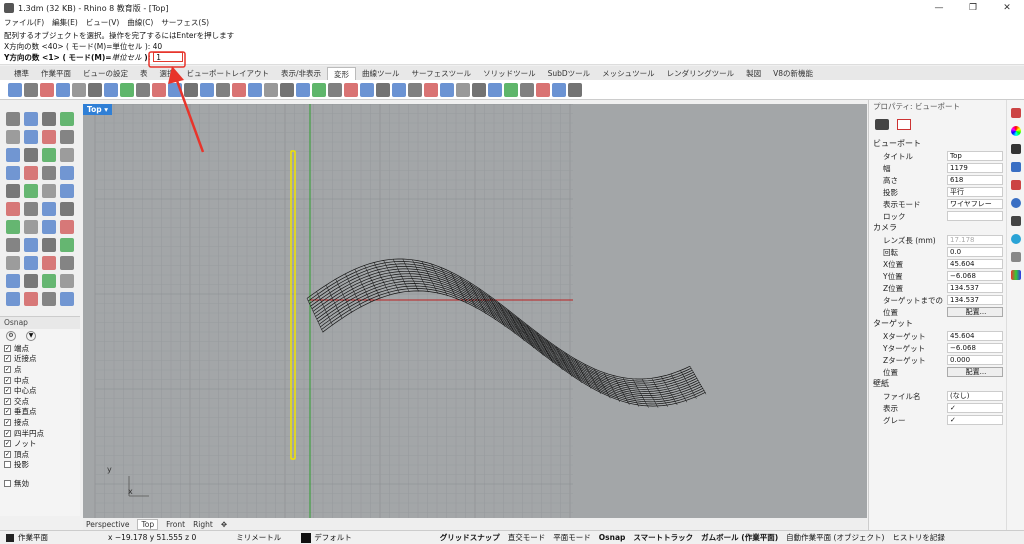 The height and width of the screenshot is (544, 1024). I want to click on checkbox, so click(7, 483).